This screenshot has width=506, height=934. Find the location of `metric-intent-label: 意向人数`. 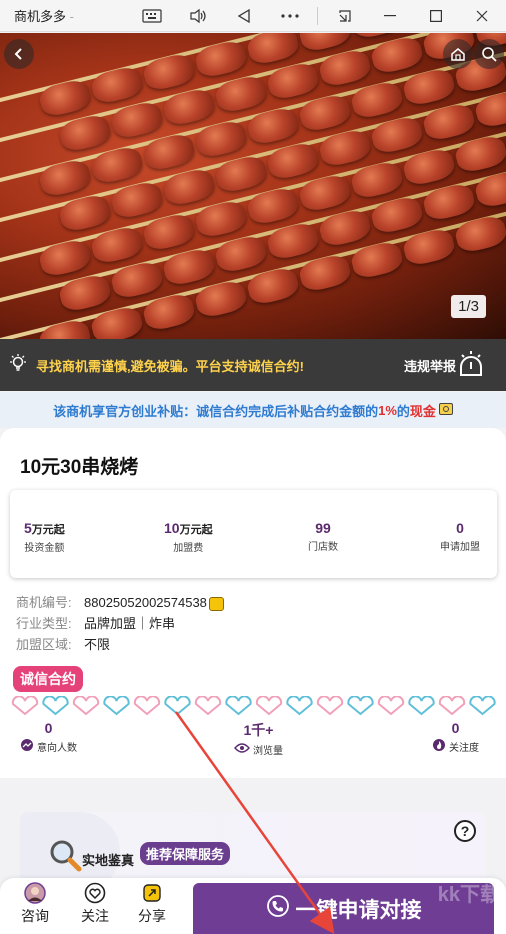

metric-intent-label: 意向人数 is located at coordinates (57, 748).